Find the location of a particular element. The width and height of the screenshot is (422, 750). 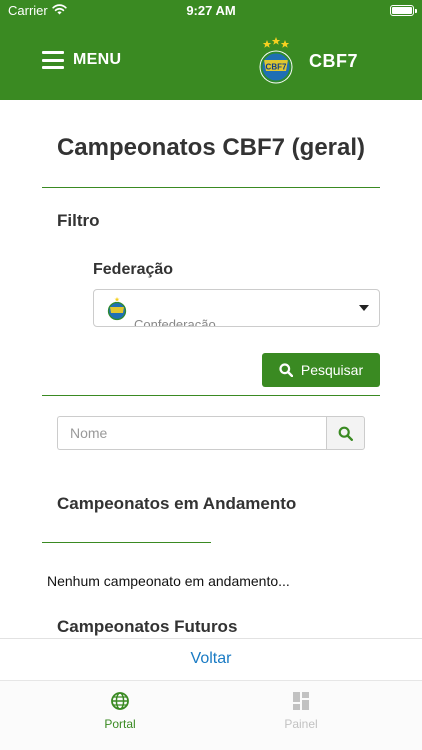

search-button: Pesquisar is located at coordinates (321, 370).